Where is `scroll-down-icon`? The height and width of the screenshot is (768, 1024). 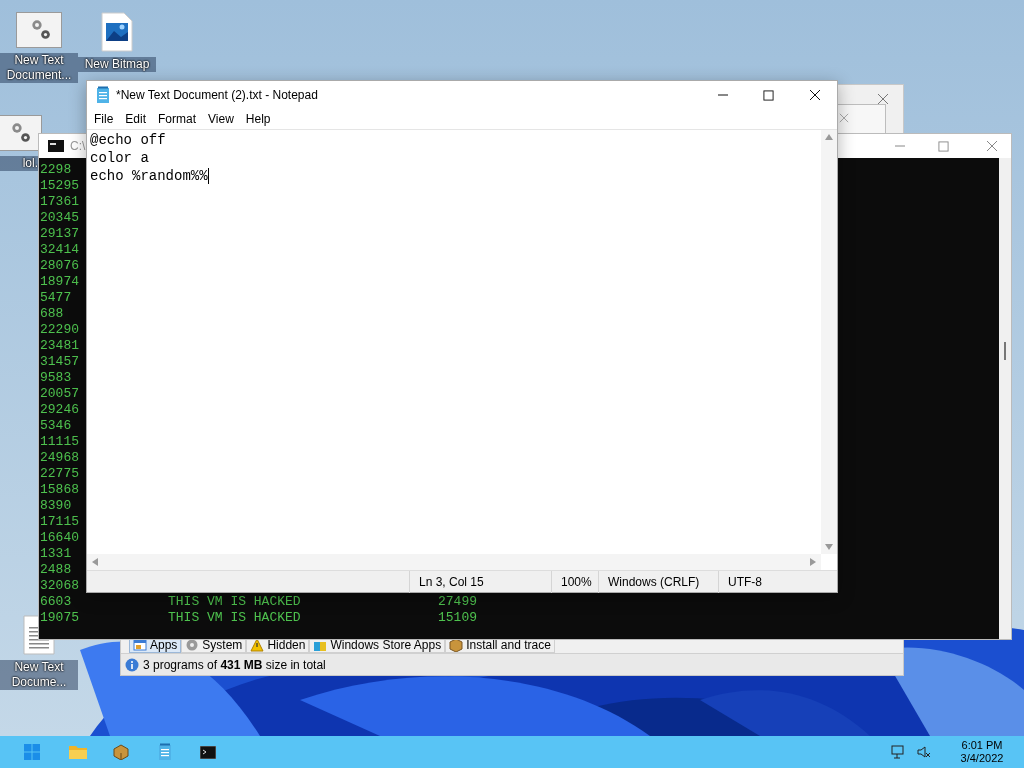
scroll-down-icon is located at coordinates (829, 547).